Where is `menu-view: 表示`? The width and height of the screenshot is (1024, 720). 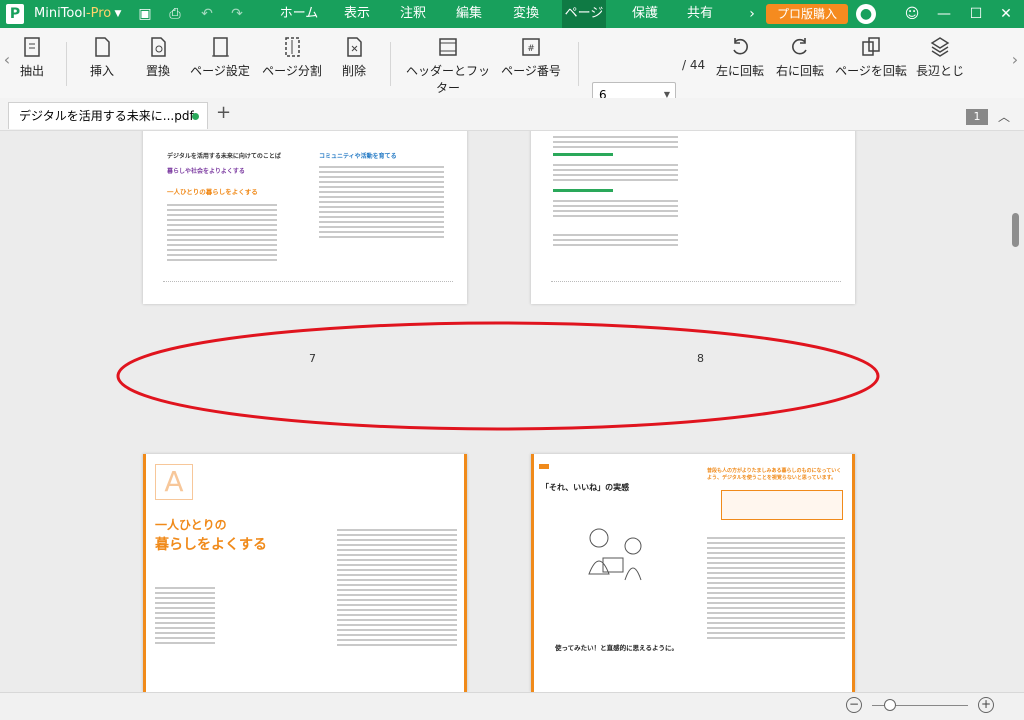 menu-view: 表示 is located at coordinates (357, 14).